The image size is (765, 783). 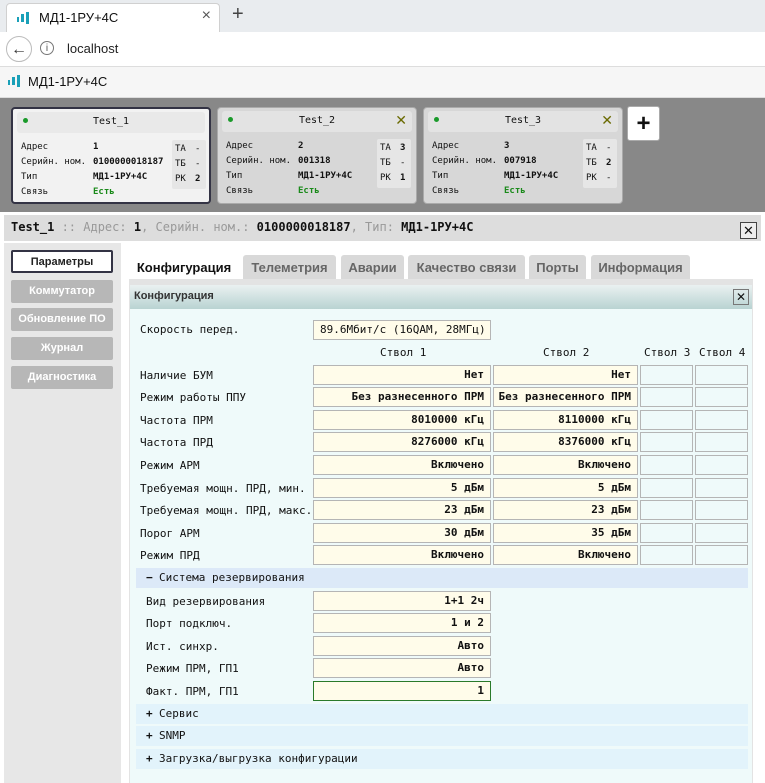 What do you see at coordinates (442, 759) in the screenshot?
I see `section-config-io: + Загрузка/выгрузка конфигурации` at bounding box center [442, 759].